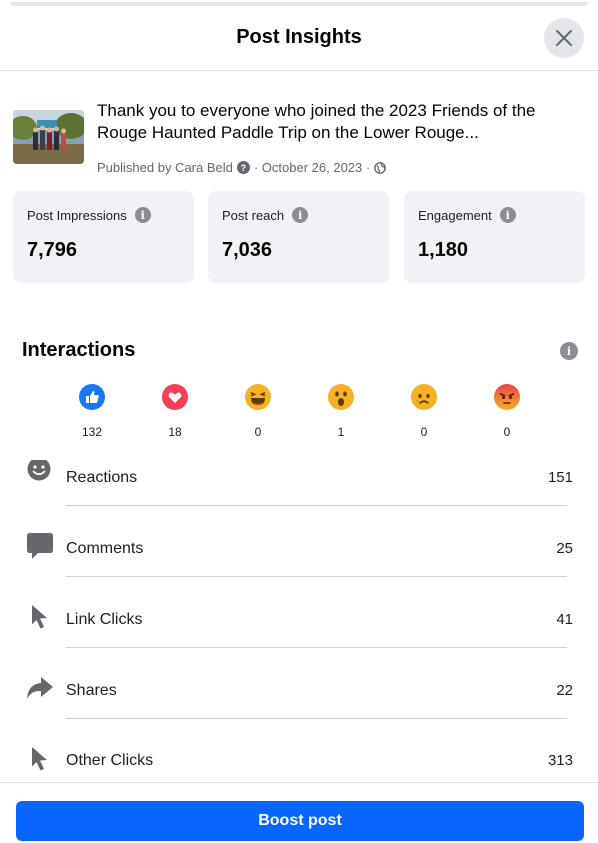  I want to click on row-reactions: Reactions 151, so click(299, 475).